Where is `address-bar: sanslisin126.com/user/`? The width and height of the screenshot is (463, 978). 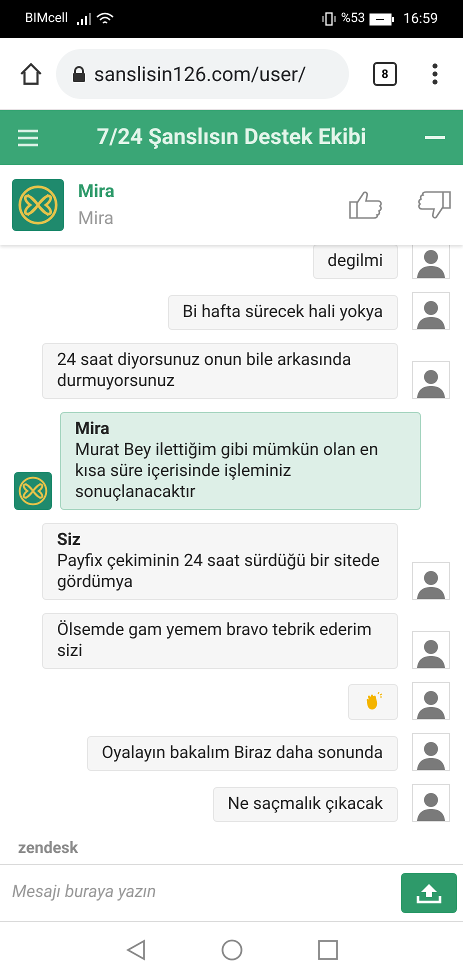
address-bar: sanslisin126.com/user/ is located at coordinates (202, 73).